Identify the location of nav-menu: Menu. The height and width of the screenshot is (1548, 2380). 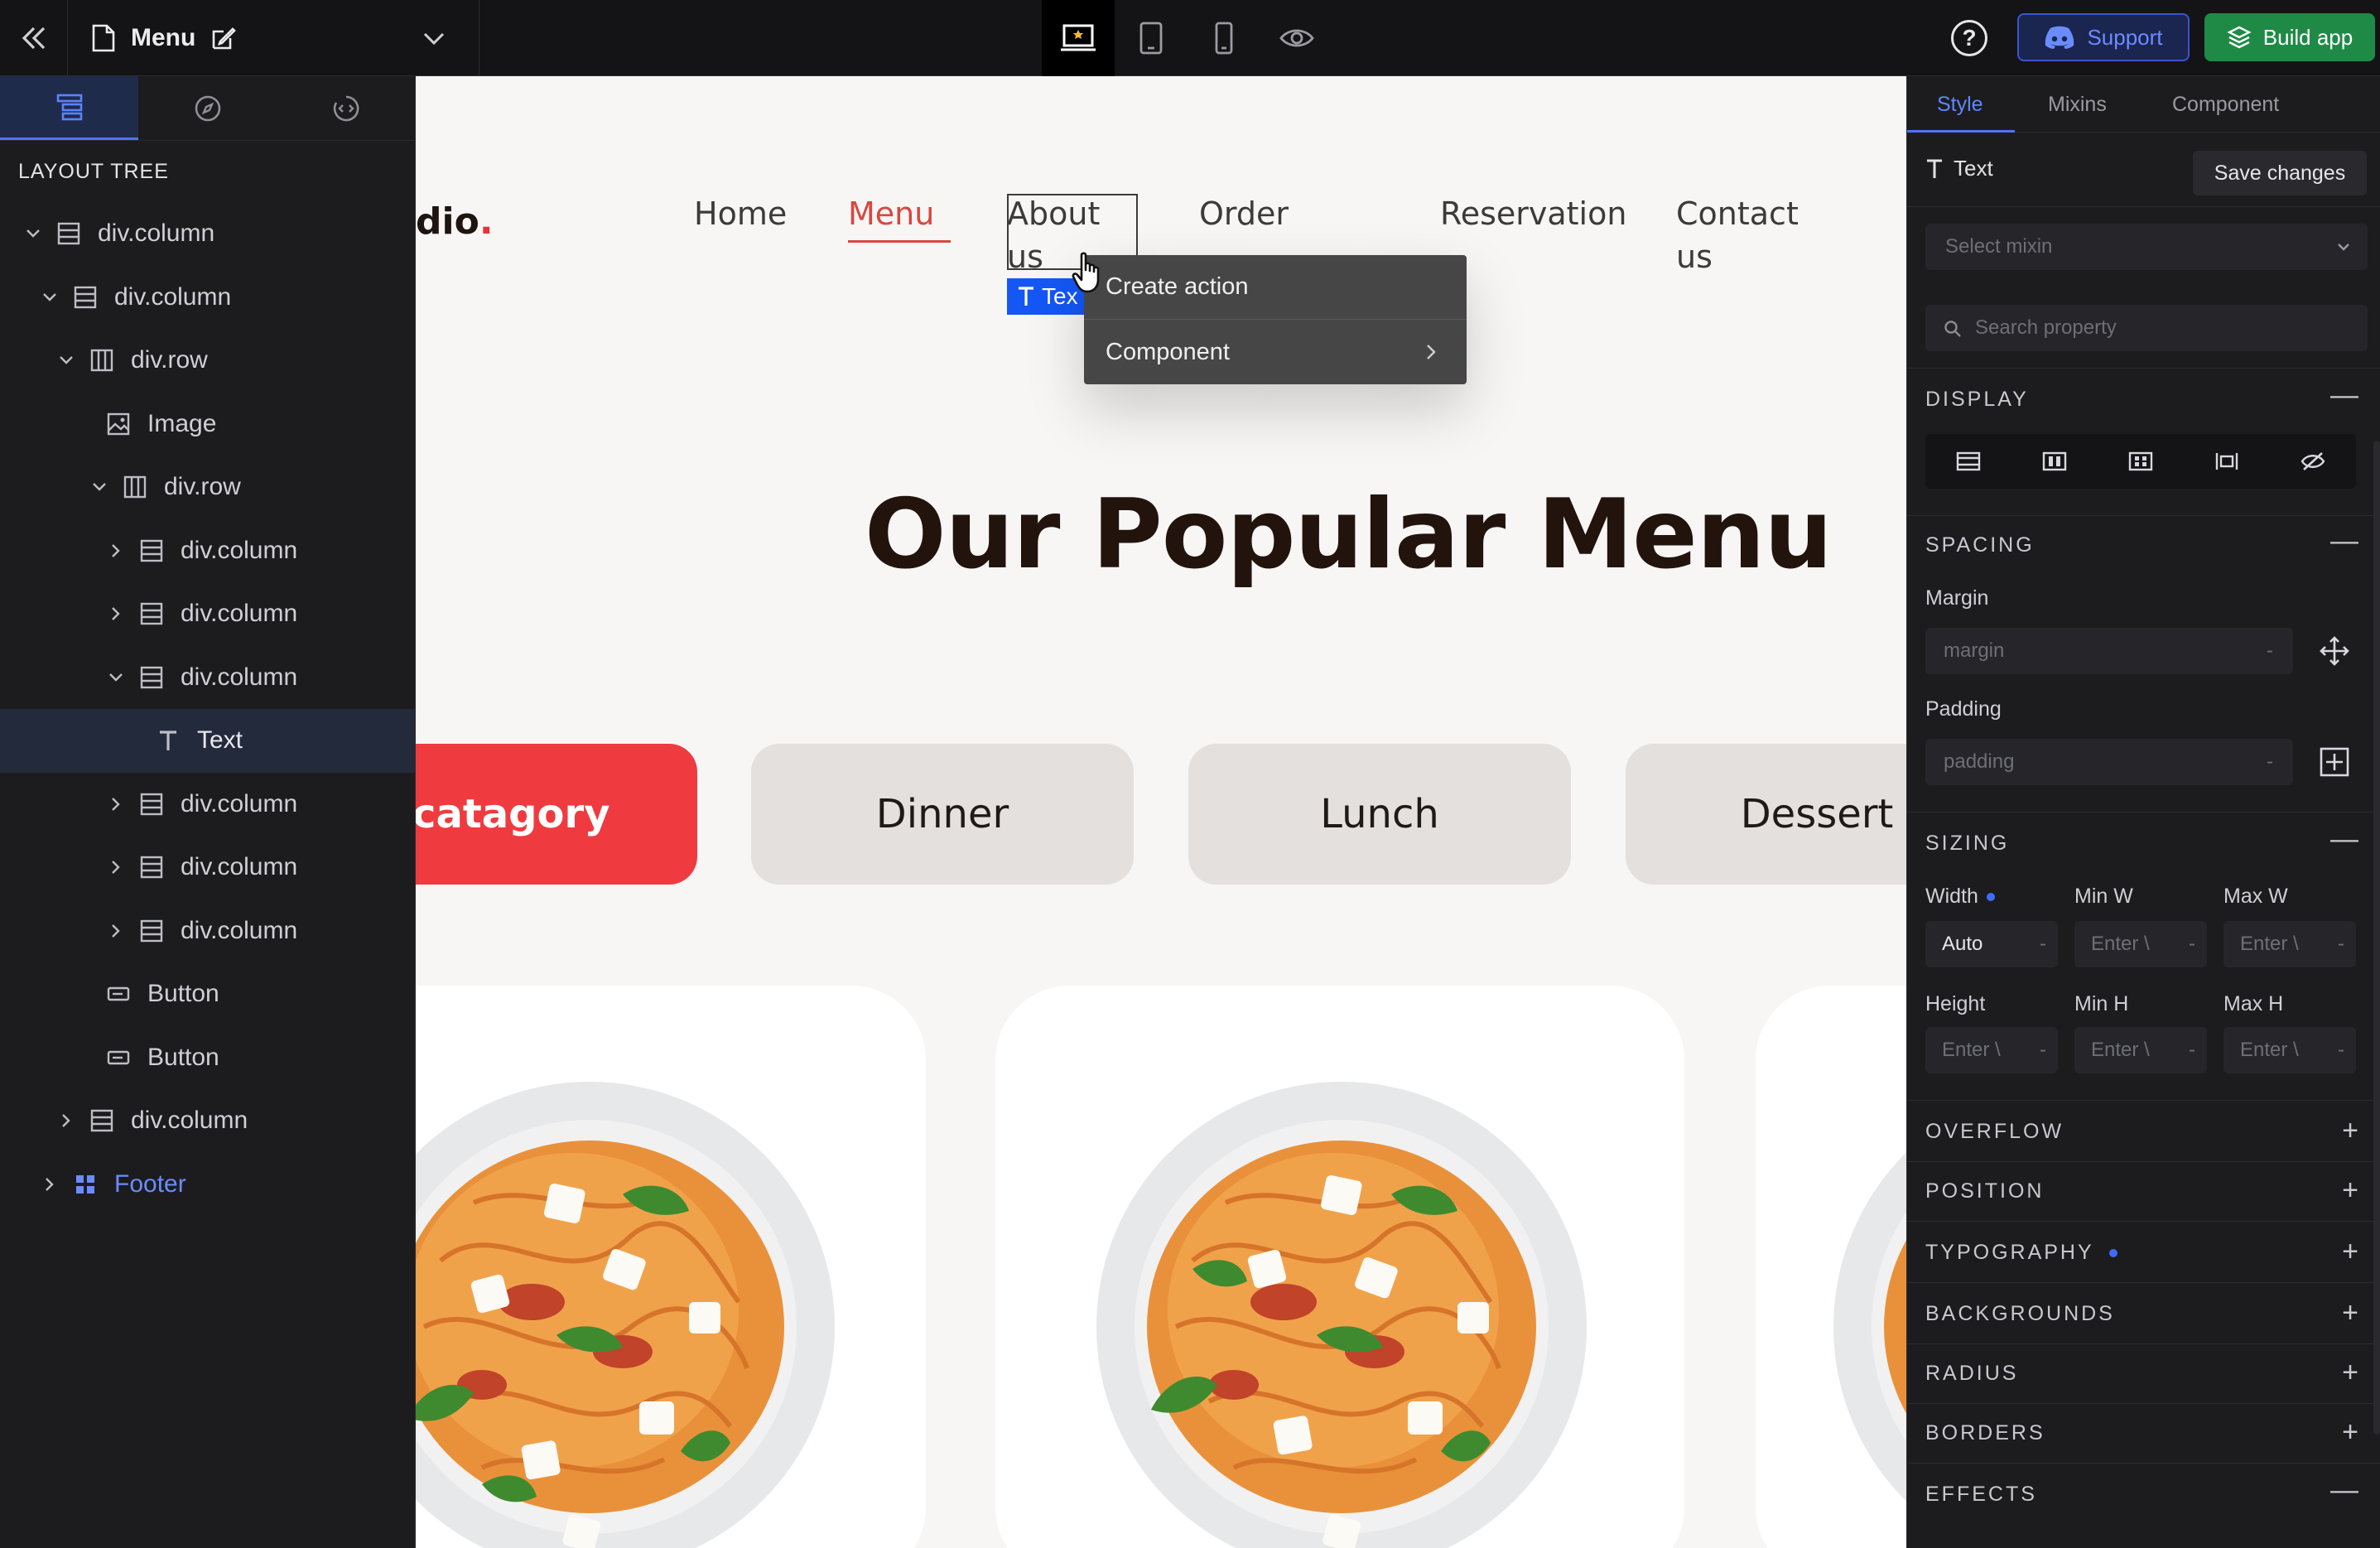
(891, 213).